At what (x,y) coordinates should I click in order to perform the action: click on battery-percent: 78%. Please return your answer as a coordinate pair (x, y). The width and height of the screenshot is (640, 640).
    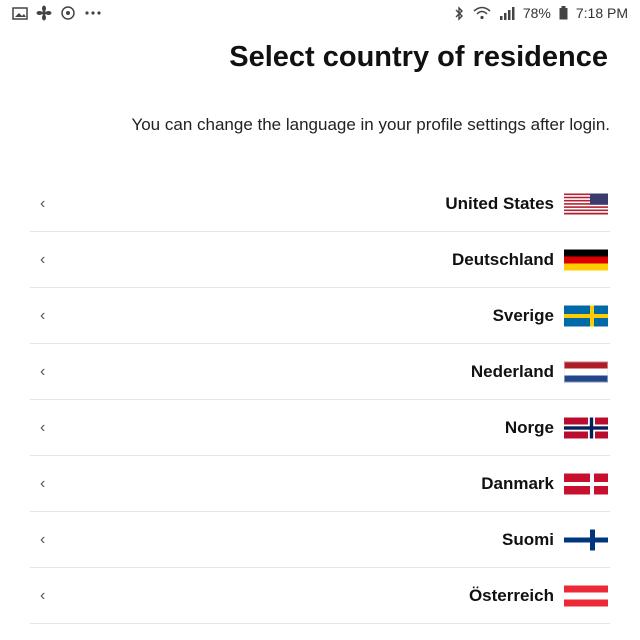
    Looking at the image, I should click on (536, 13).